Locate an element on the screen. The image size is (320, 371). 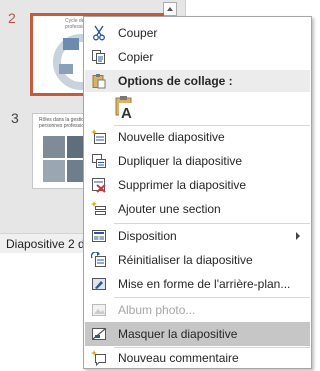
reset-slide-icon is located at coordinates (98, 259).